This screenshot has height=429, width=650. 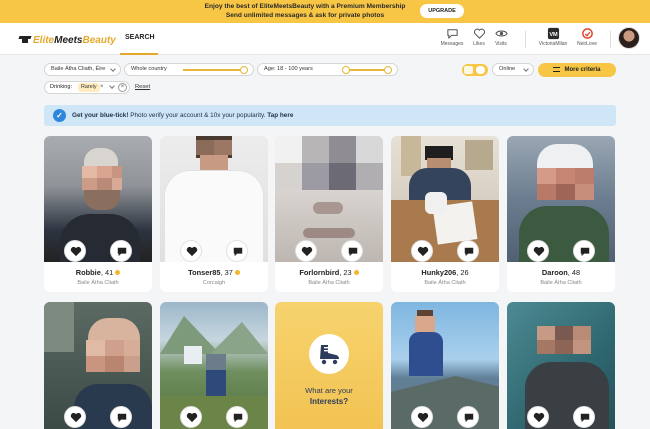 I want to click on drinking-tag: Rarely, so click(x=89, y=87).